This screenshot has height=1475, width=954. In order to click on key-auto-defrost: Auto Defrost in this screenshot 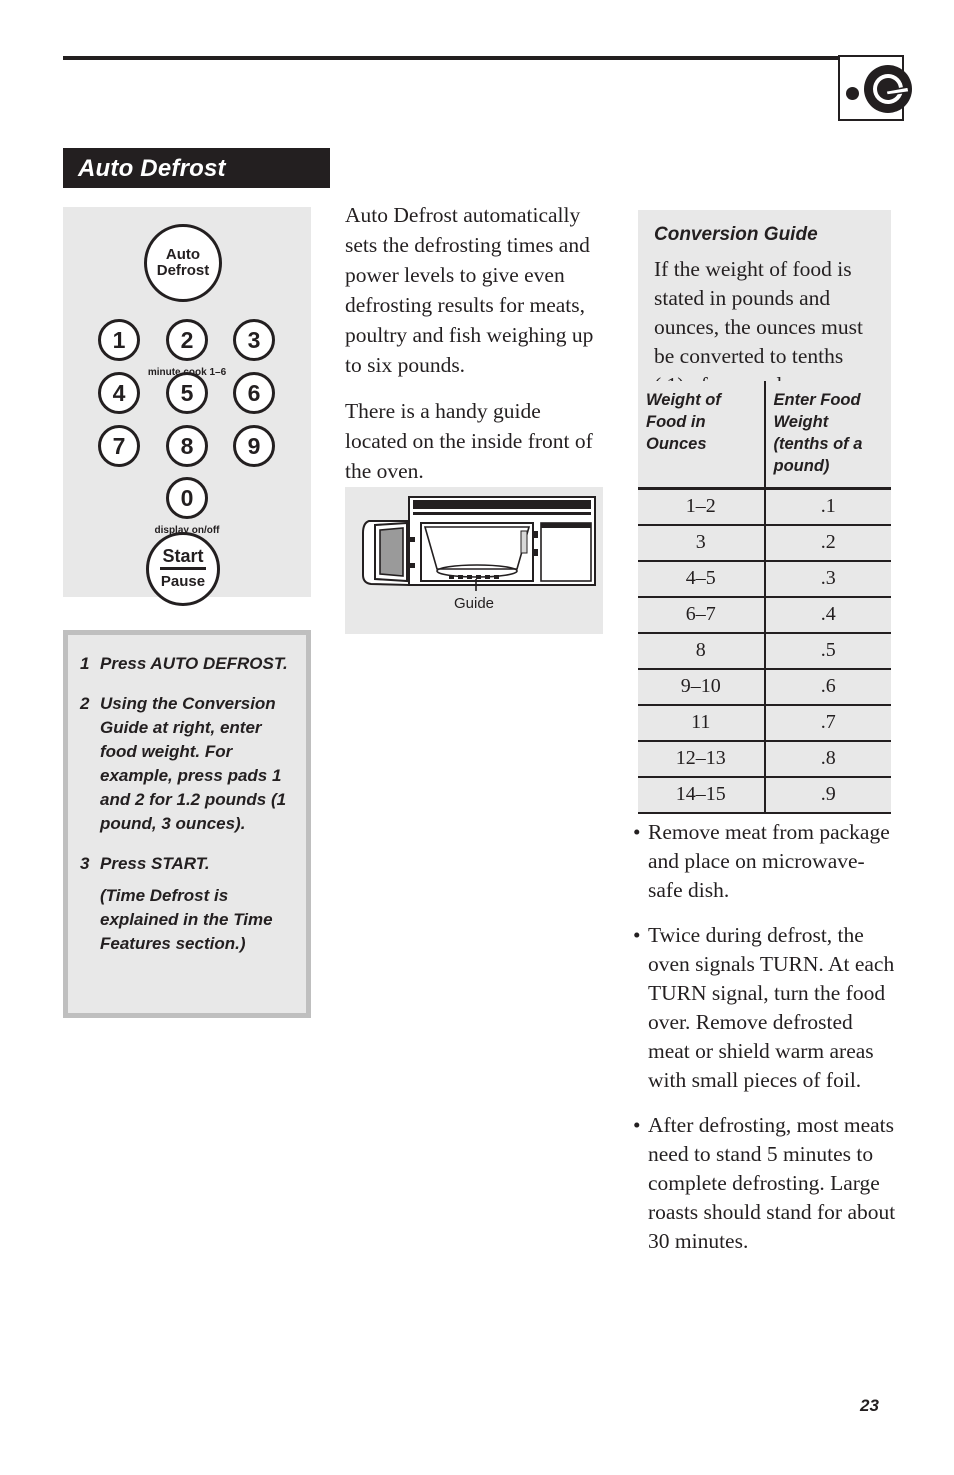, I will do `click(183, 263)`.